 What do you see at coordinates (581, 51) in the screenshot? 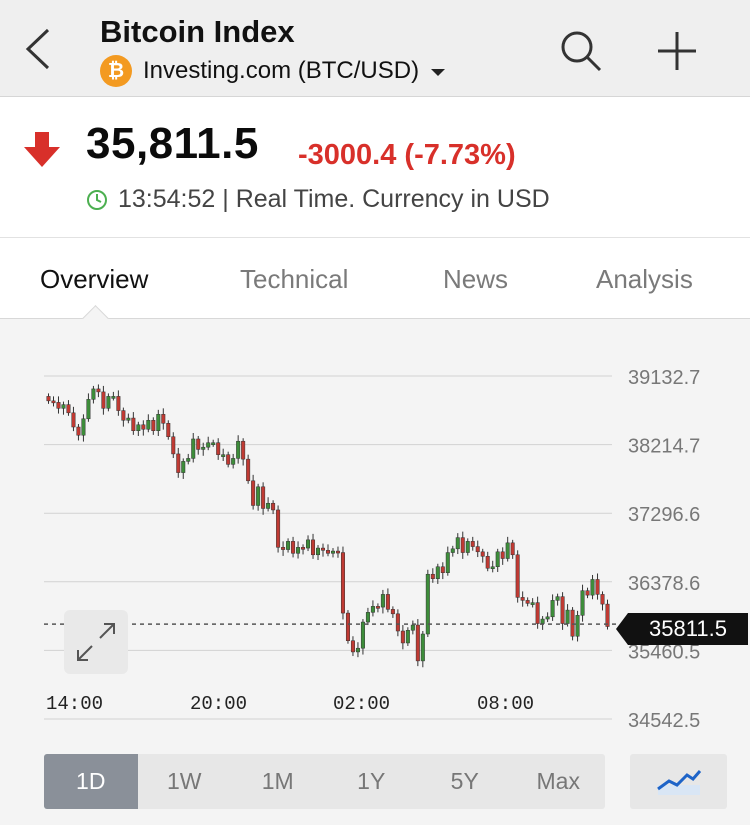
I see `search-button` at bounding box center [581, 51].